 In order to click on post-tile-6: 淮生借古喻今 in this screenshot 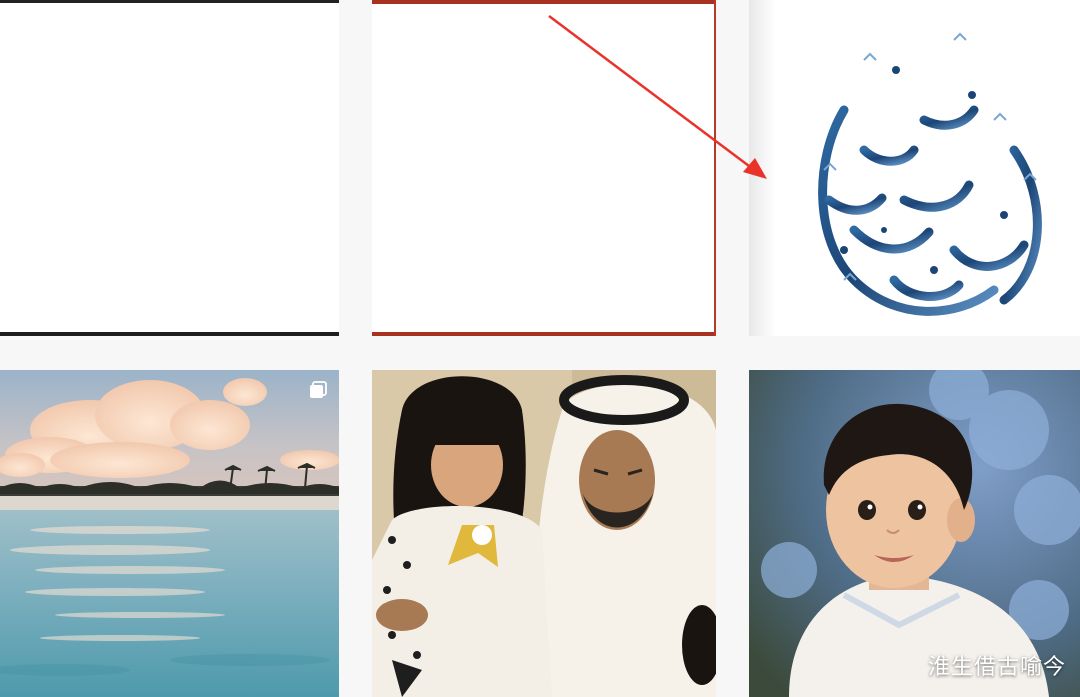, I will do `click(914, 533)`.